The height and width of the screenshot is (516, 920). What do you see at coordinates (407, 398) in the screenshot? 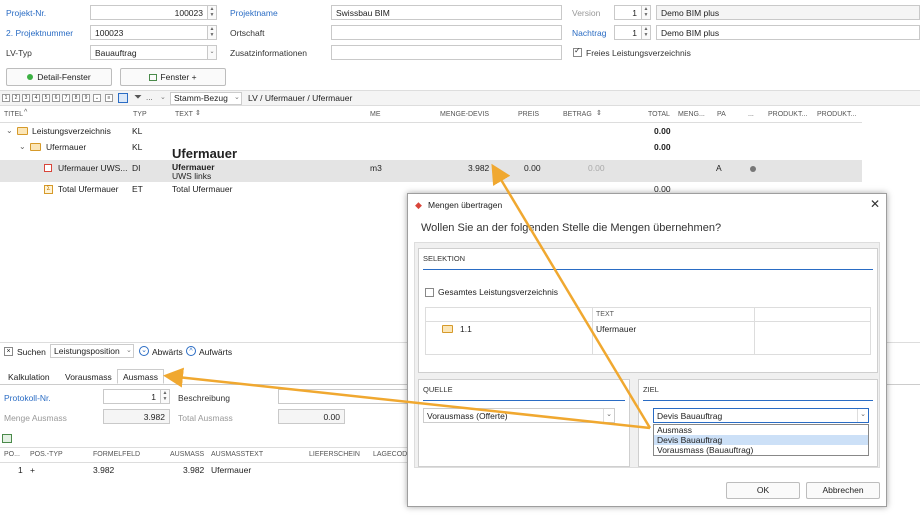
I see `arrow-to-ausmass-tab` at bounding box center [407, 398].